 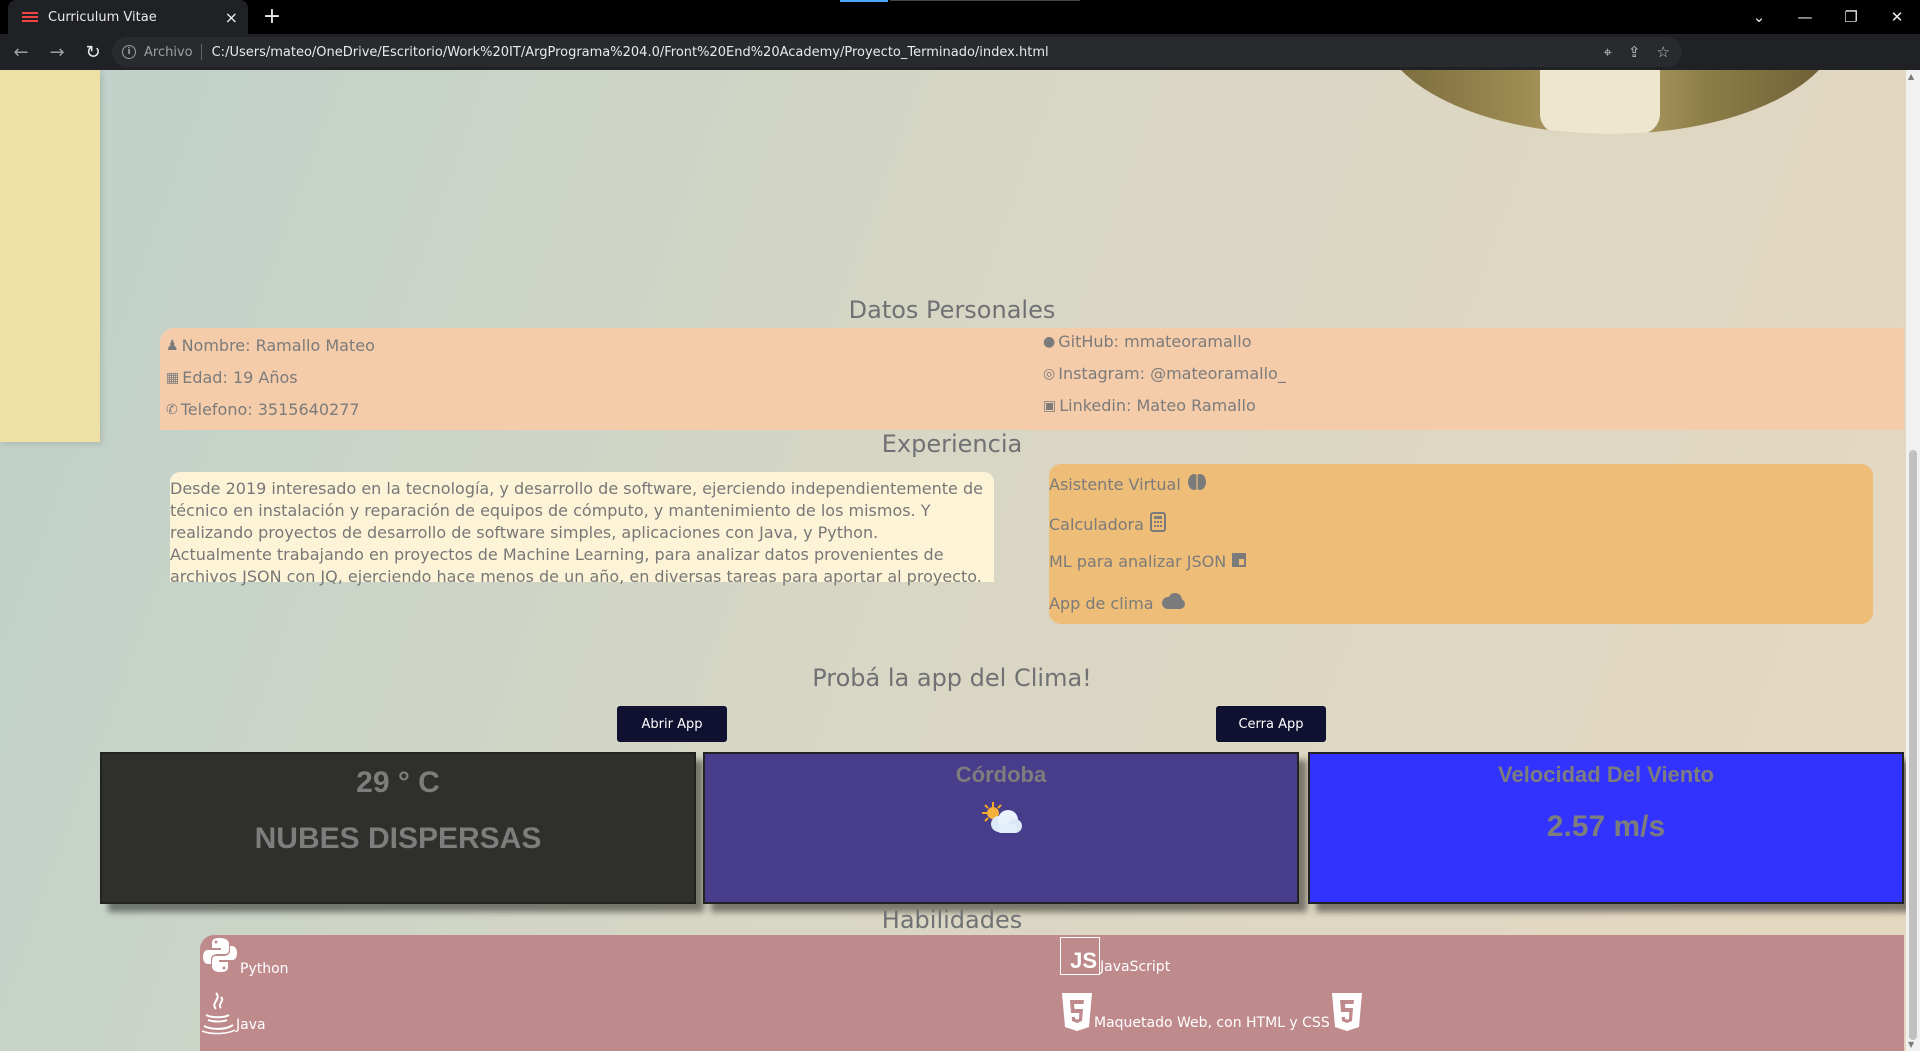 What do you see at coordinates (1157, 524) in the screenshot?
I see `calculator-icon` at bounding box center [1157, 524].